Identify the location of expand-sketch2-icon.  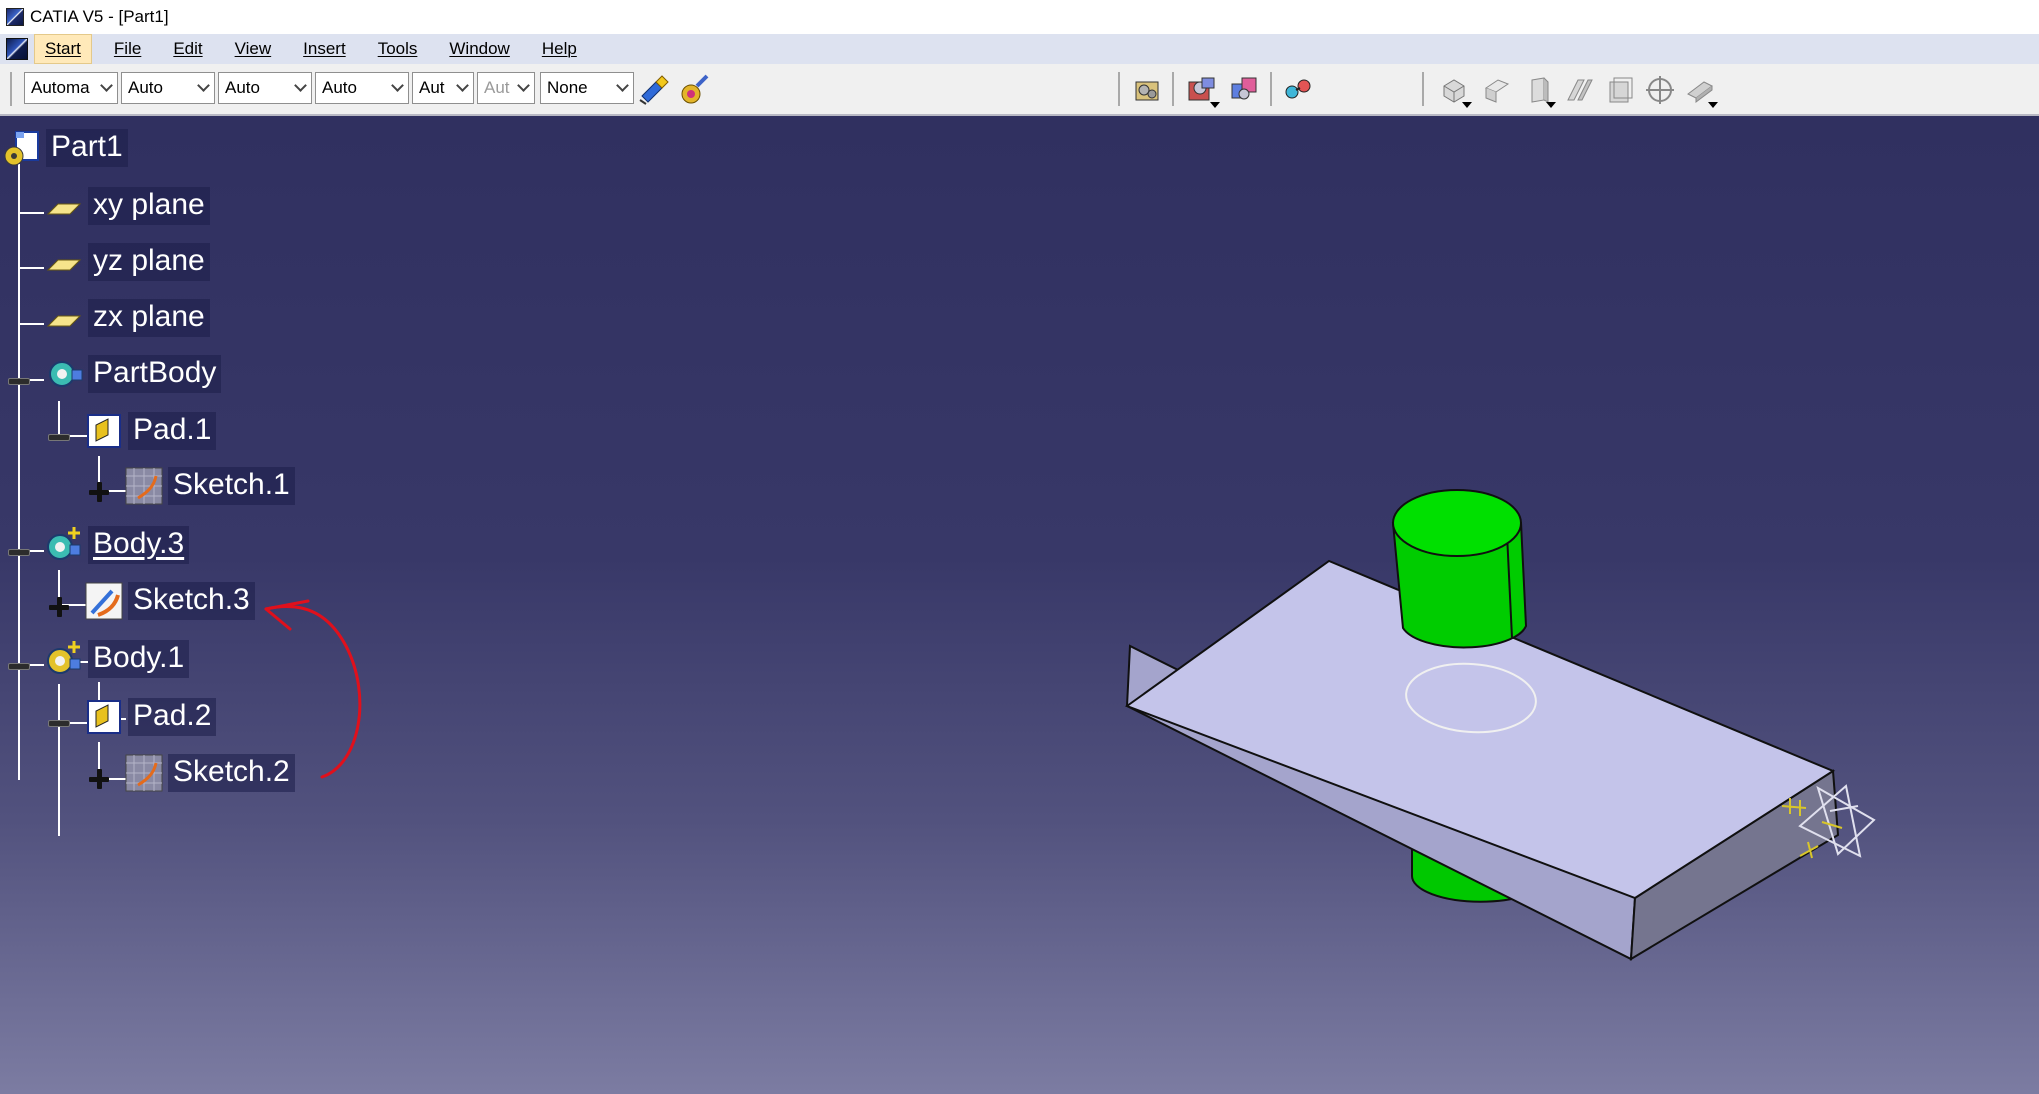
(99, 779).